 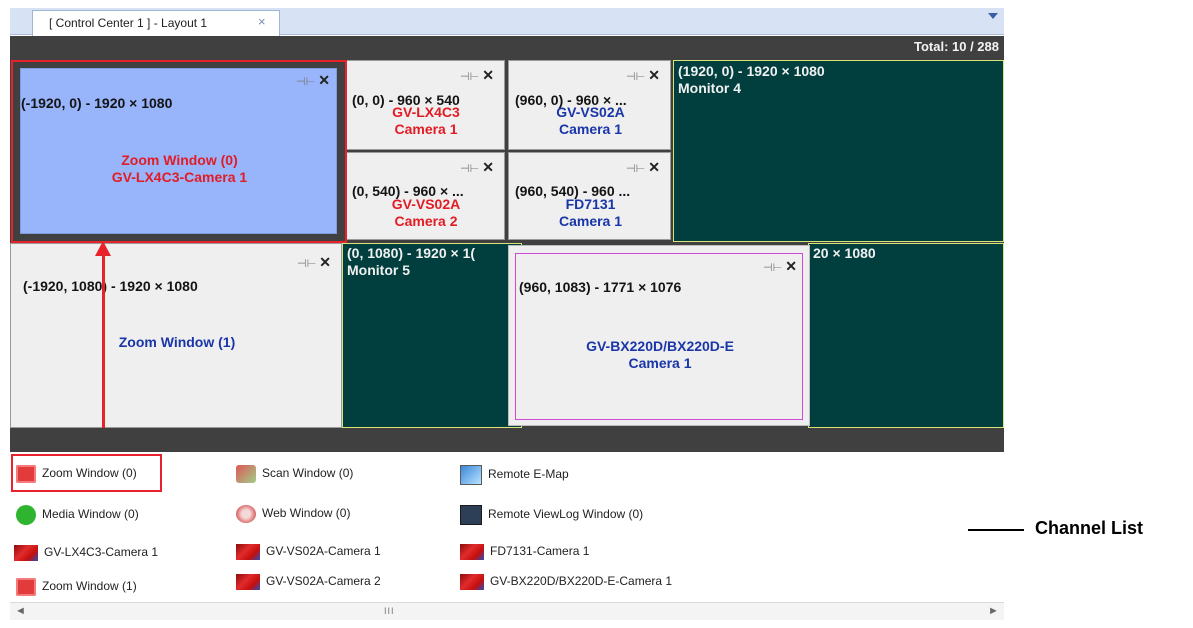 I want to click on channel-list-header, so click(x=507, y=440).